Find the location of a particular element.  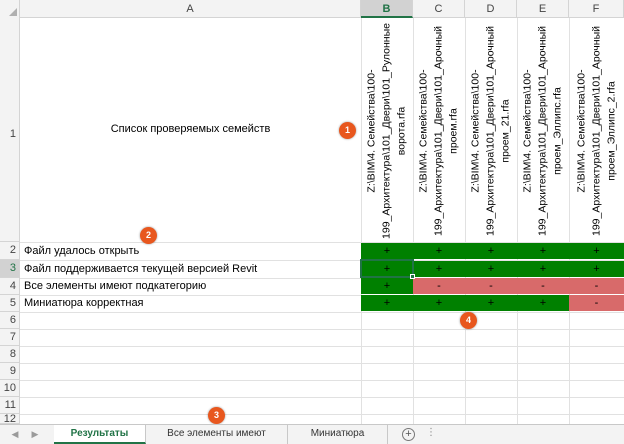

column-header-bar: A B C D E F is located at coordinates (312, 9).